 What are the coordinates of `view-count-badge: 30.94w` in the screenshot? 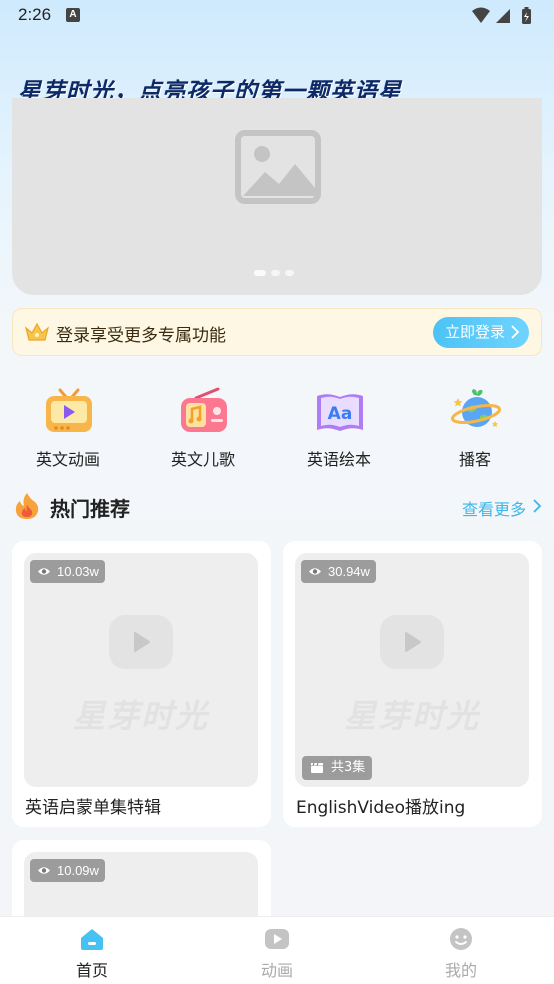 It's located at (338, 571).